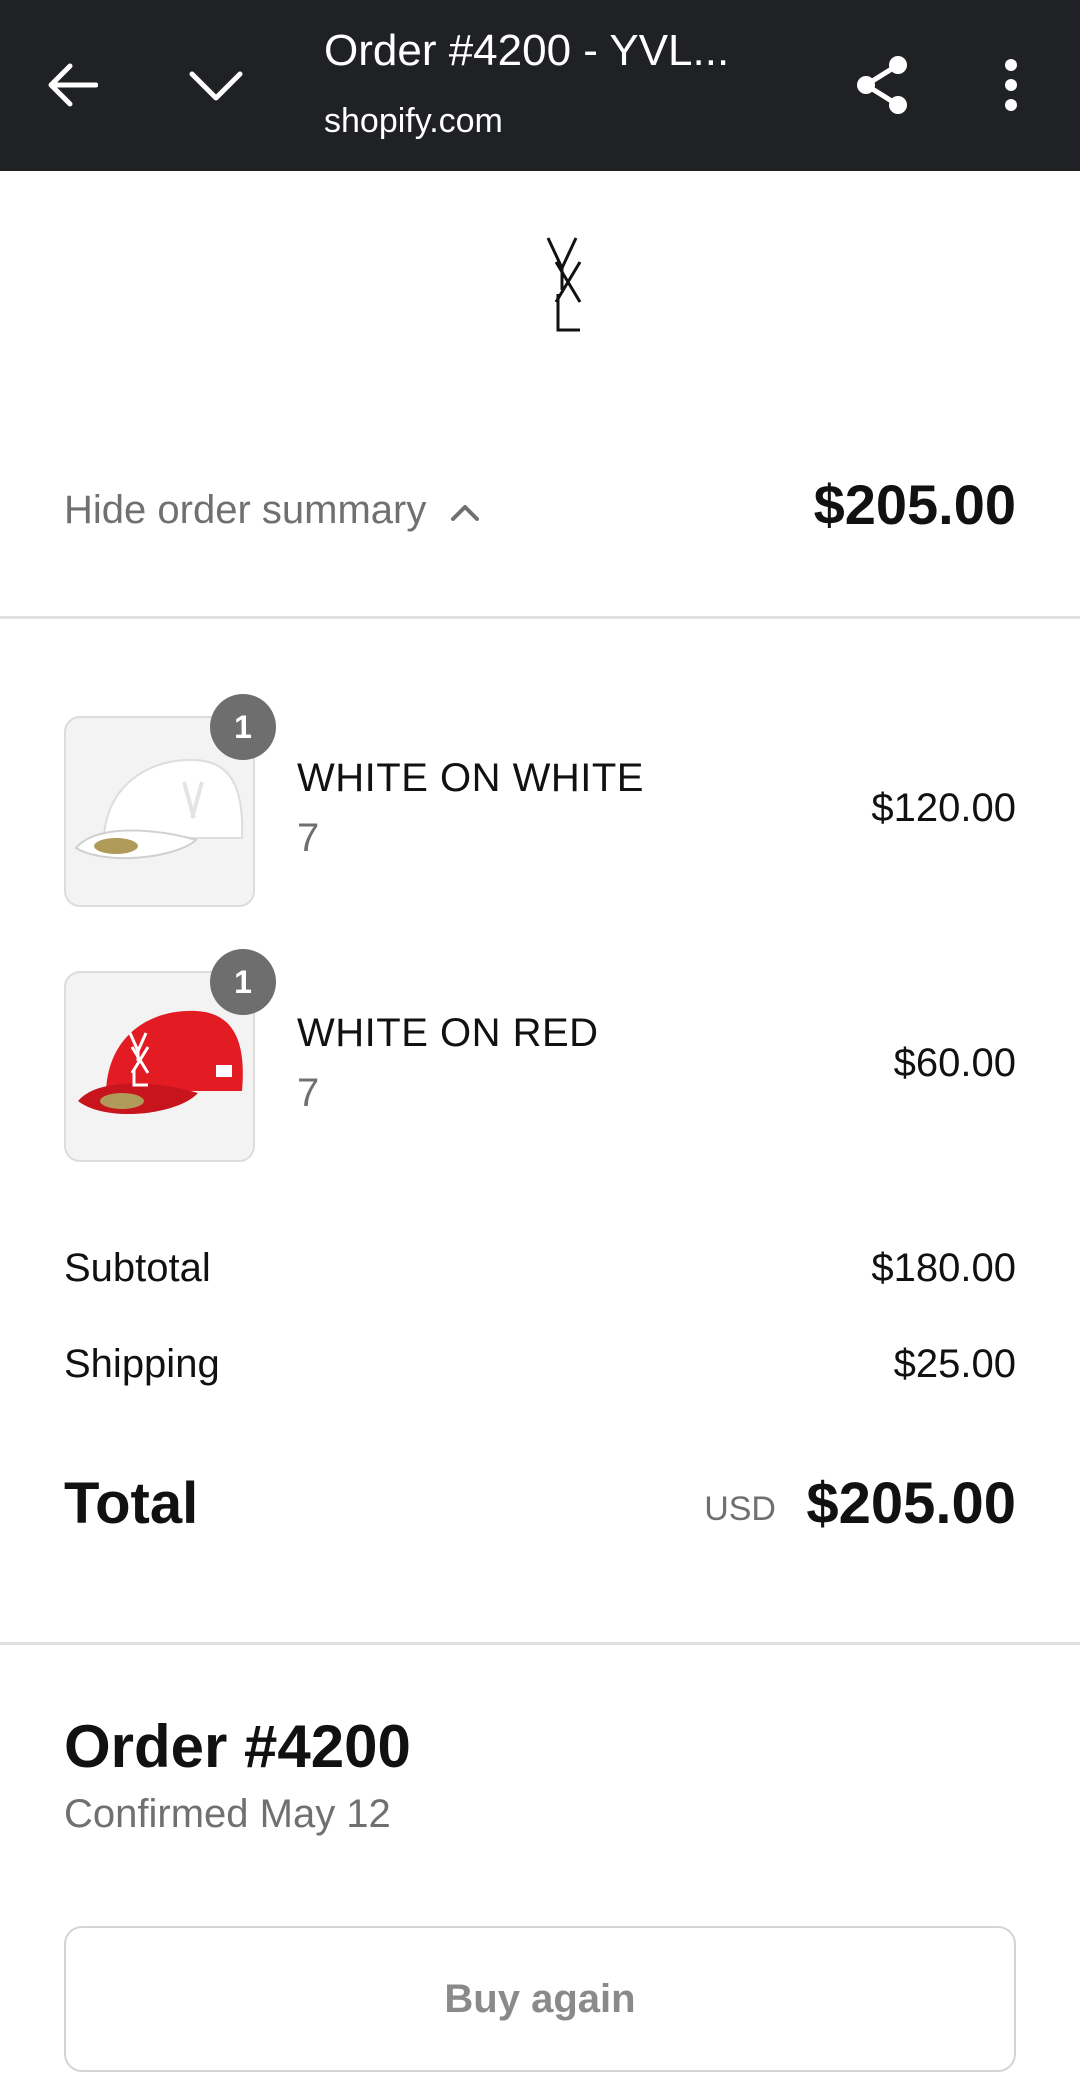 The height and width of the screenshot is (2097, 1080). What do you see at coordinates (882, 85) in the screenshot?
I see `share-icon` at bounding box center [882, 85].